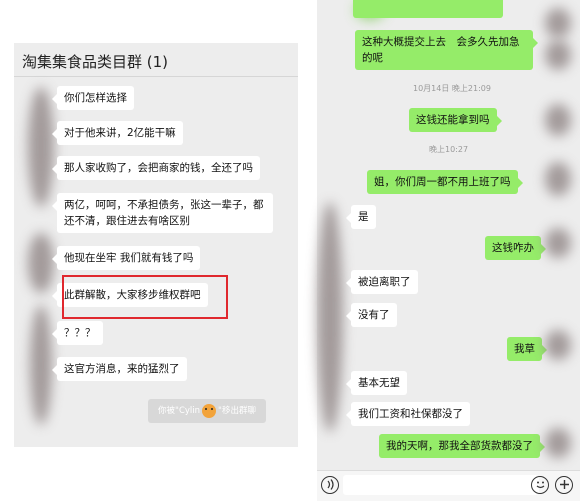 Image resolution: width=580 pixels, height=501 pixels. I want to click on message-bubble: 对于他来讲，2亿能干嘛, so click(117, 133).